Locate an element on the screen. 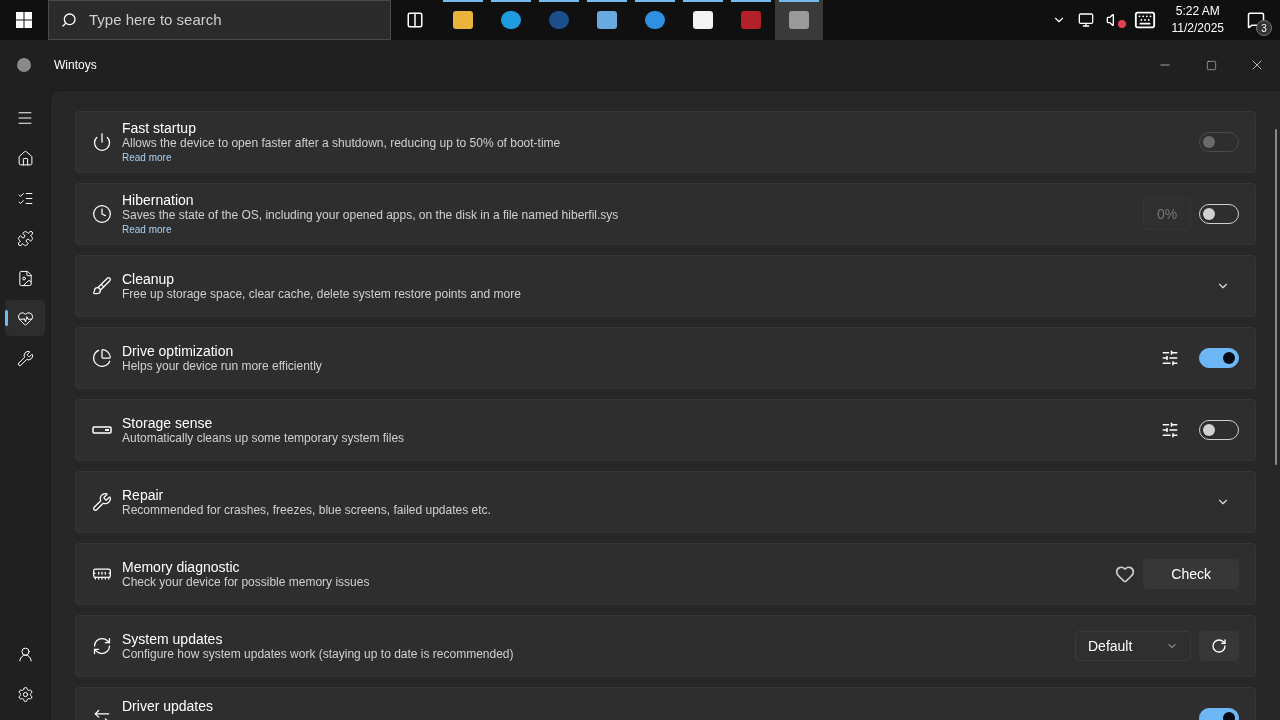 The width and height of the screenshot is (1280, 720). clock-icon is located at coordinates (102, 214).